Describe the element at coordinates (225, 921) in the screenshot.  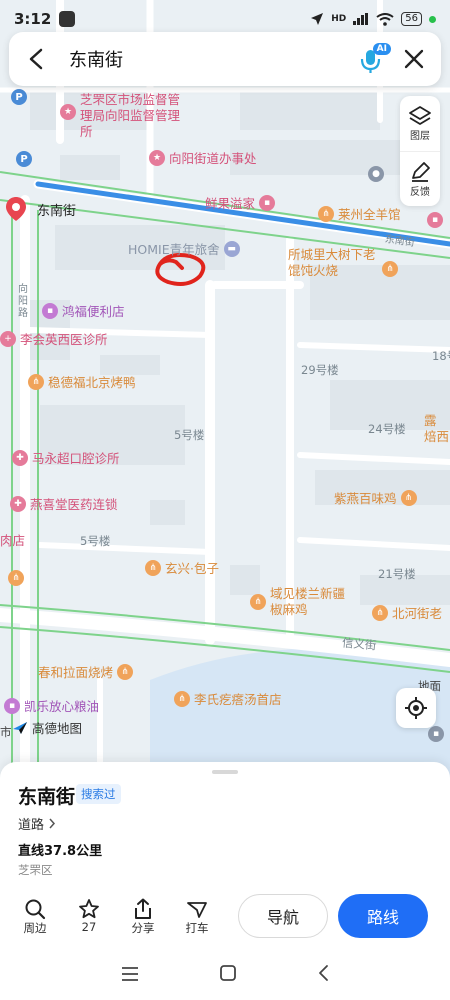
I see `action-bar: 周边 27 分享 打车 导航 路线` at that location.